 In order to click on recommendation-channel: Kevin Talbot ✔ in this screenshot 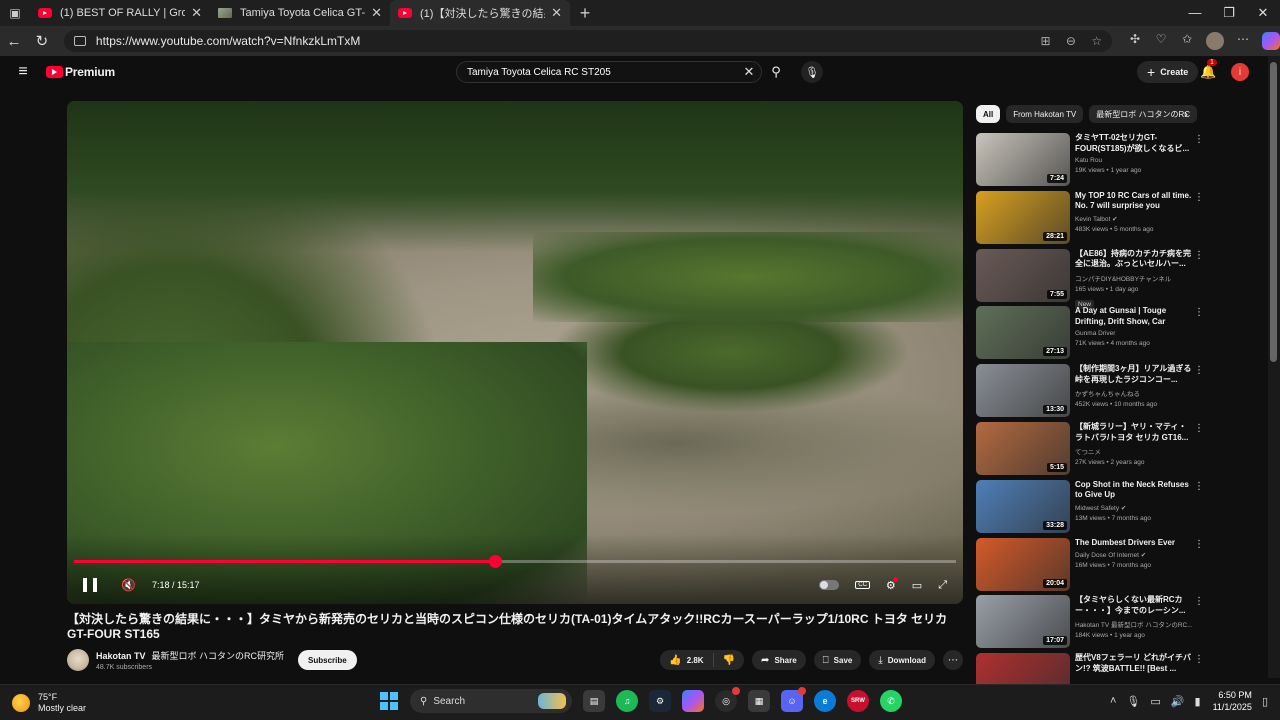, I will do `click(1134, 219)`.